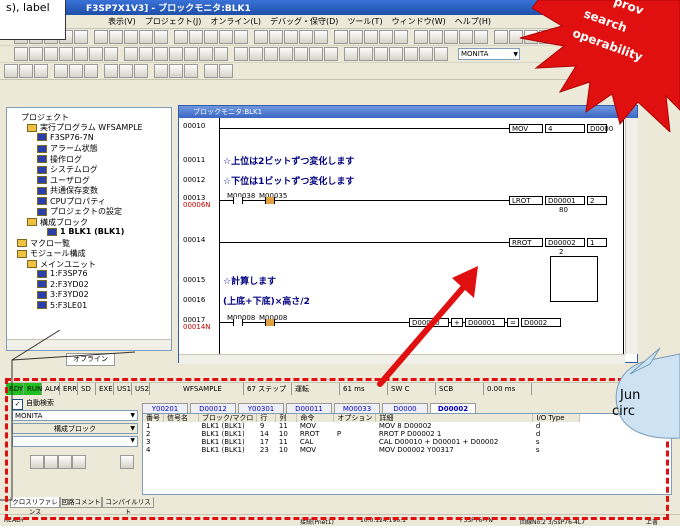  I want to click on tree-item: 実行プログラム WFSAMPLE, so click(85, 127).